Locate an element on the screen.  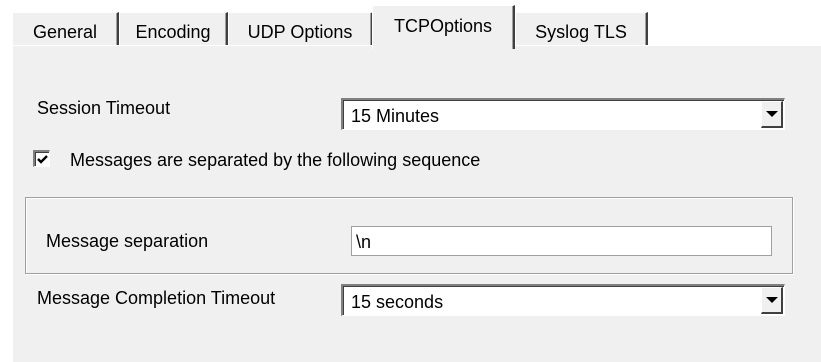
tab-tcp-options-label: TCPOptions is located at coordinates (443, 26).